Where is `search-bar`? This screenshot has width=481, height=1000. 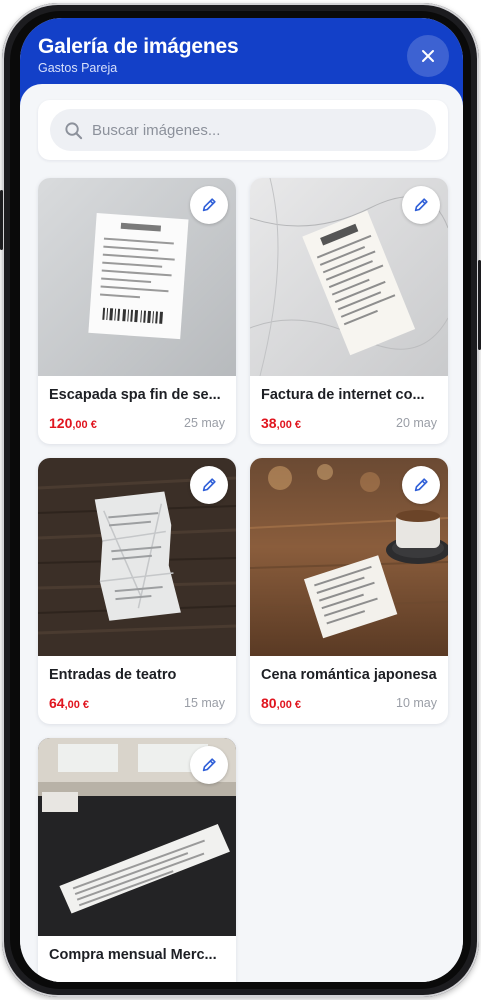 search-bar is located at coordinates (243, 130).